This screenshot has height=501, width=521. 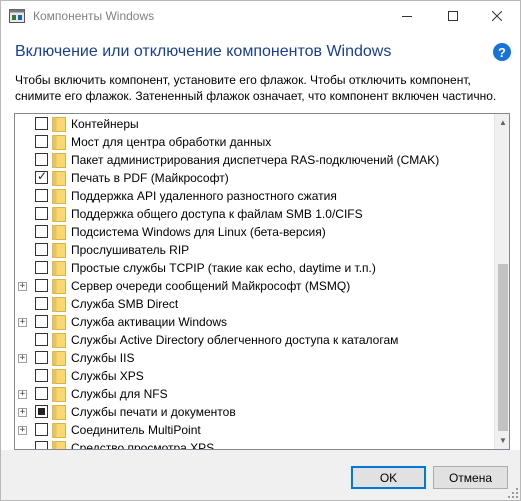 What do you see at coordinates (119, 394) in the screenshot?
I see `feature-label: Службы для NFS` at bounding box center [119, 394].